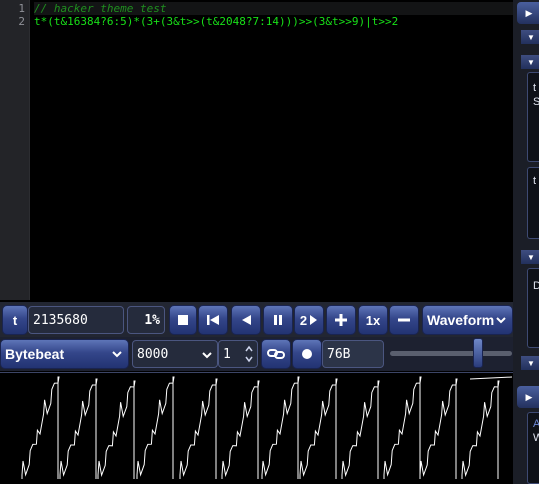 This screenshot has height=484, width=539. I want to click on stop-icon, so click(183, 320).